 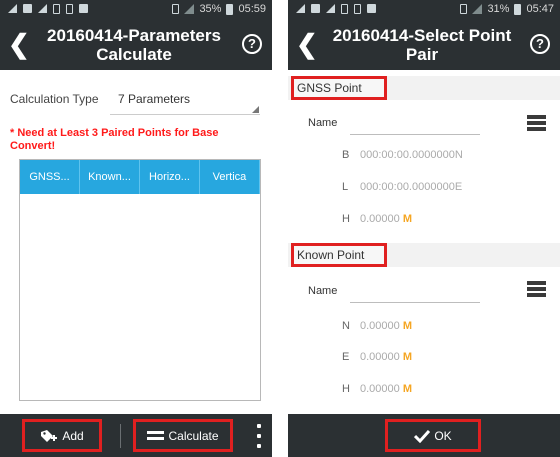 I want to click on bottom-action-bar: Add Calculate, so click(x=136, y=435).